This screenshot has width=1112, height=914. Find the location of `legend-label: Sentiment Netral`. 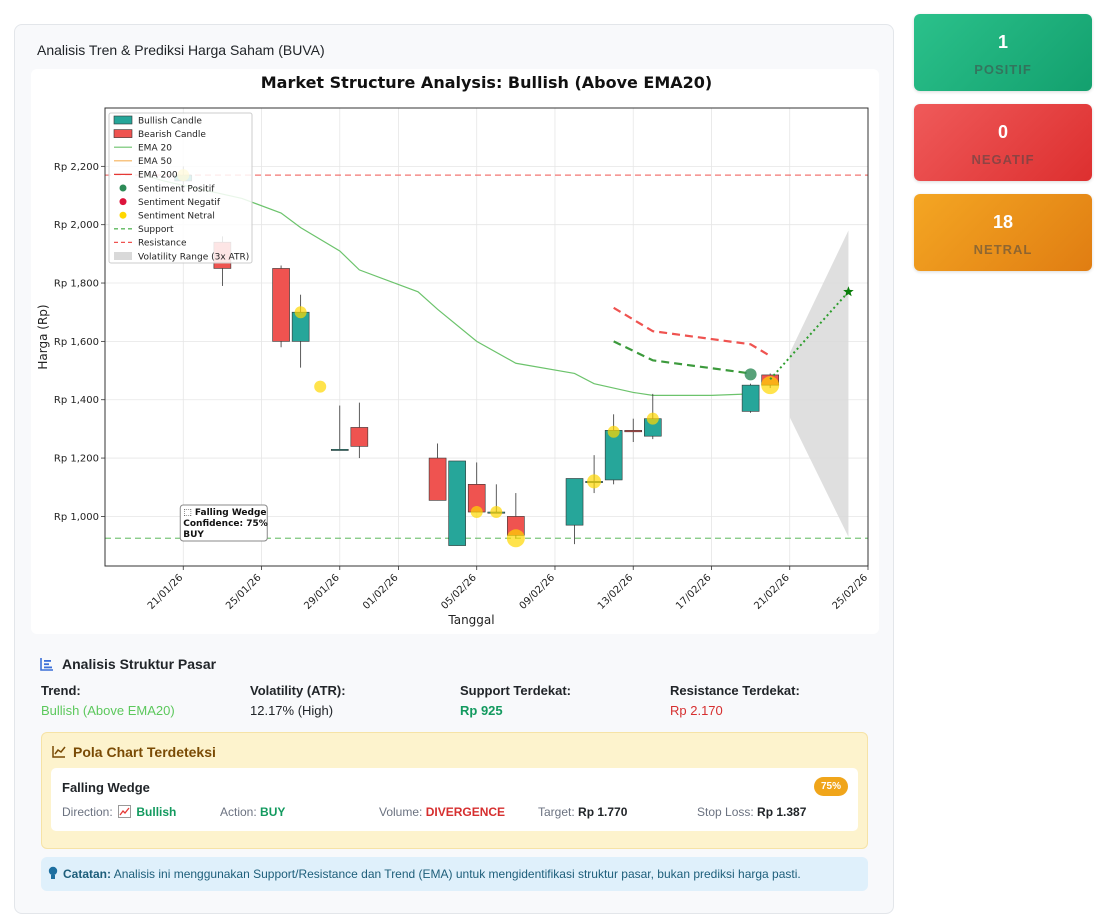

legend-label: Sentiment Netral is located at coordinates (176, 217).